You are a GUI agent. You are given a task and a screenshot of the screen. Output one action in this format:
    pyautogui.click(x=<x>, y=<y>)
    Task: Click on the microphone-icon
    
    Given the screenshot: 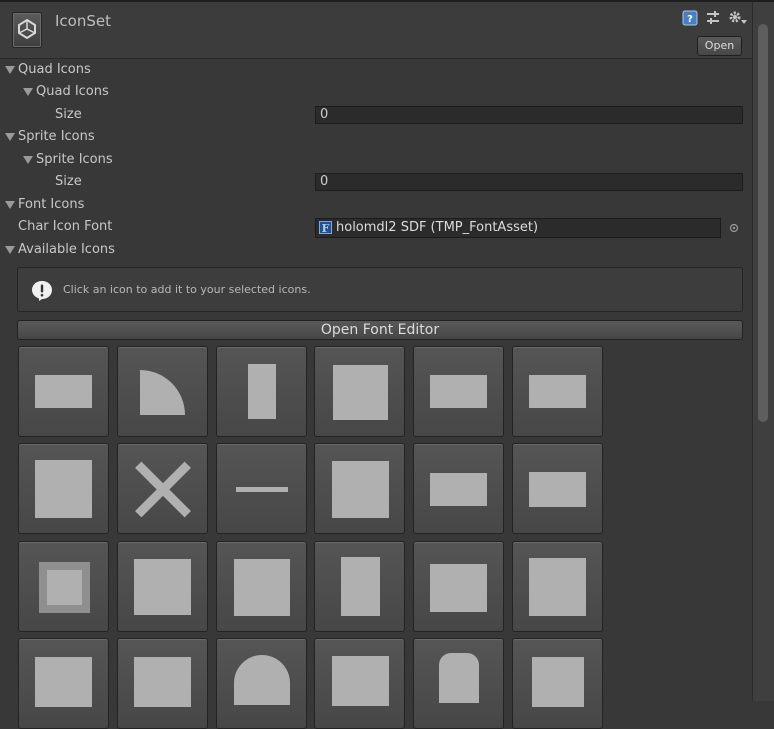 What is the action you would take?
    pyautogui.click(x=359, y=586)
    